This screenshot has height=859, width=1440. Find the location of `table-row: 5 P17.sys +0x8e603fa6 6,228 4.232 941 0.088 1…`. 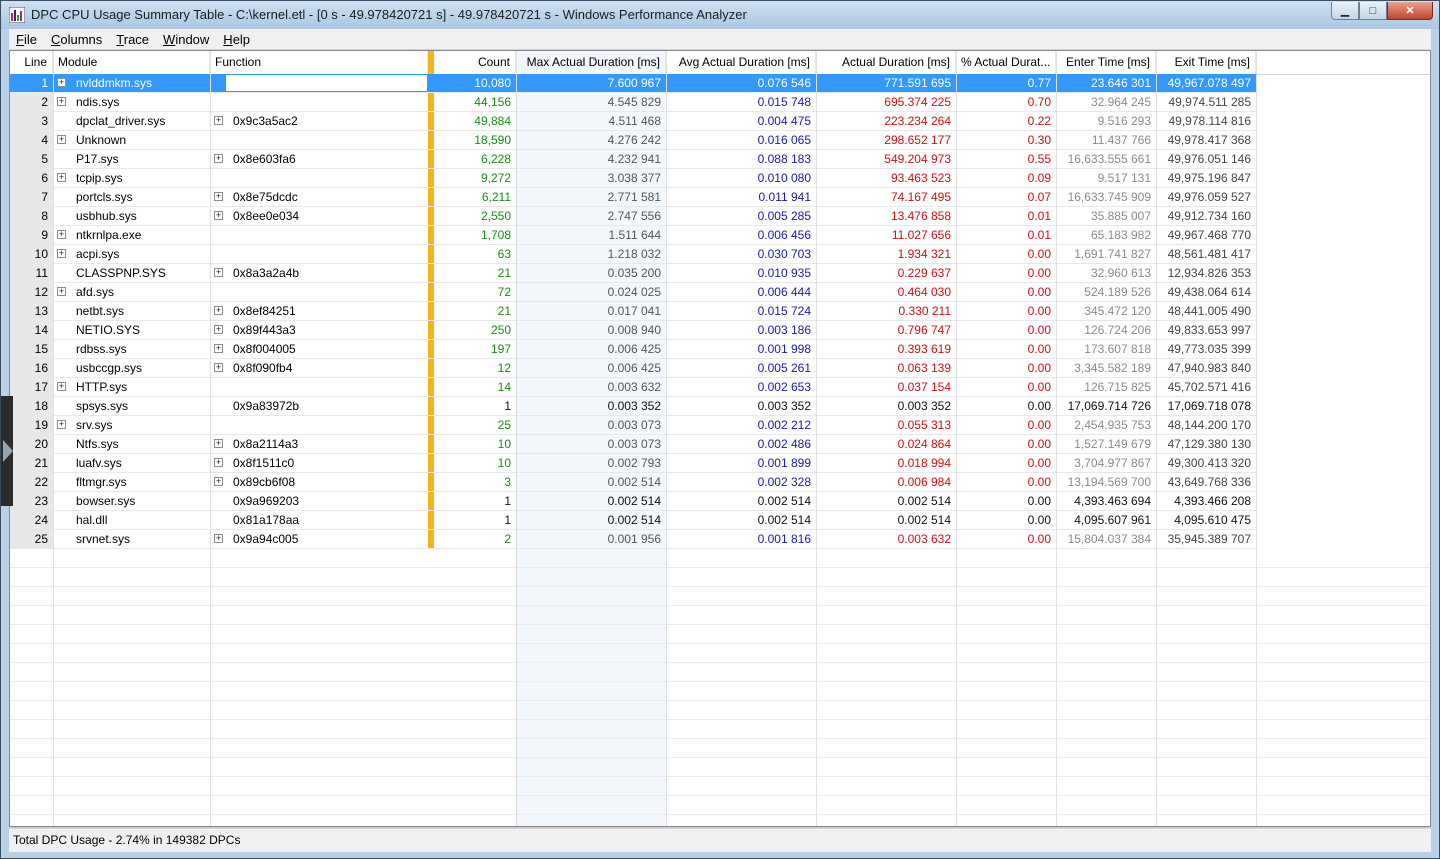

table-row: 5 P17.sys +0x8e603fa6 6,228 4.232 941 0.088 1… is located at coordinates (633, 159).